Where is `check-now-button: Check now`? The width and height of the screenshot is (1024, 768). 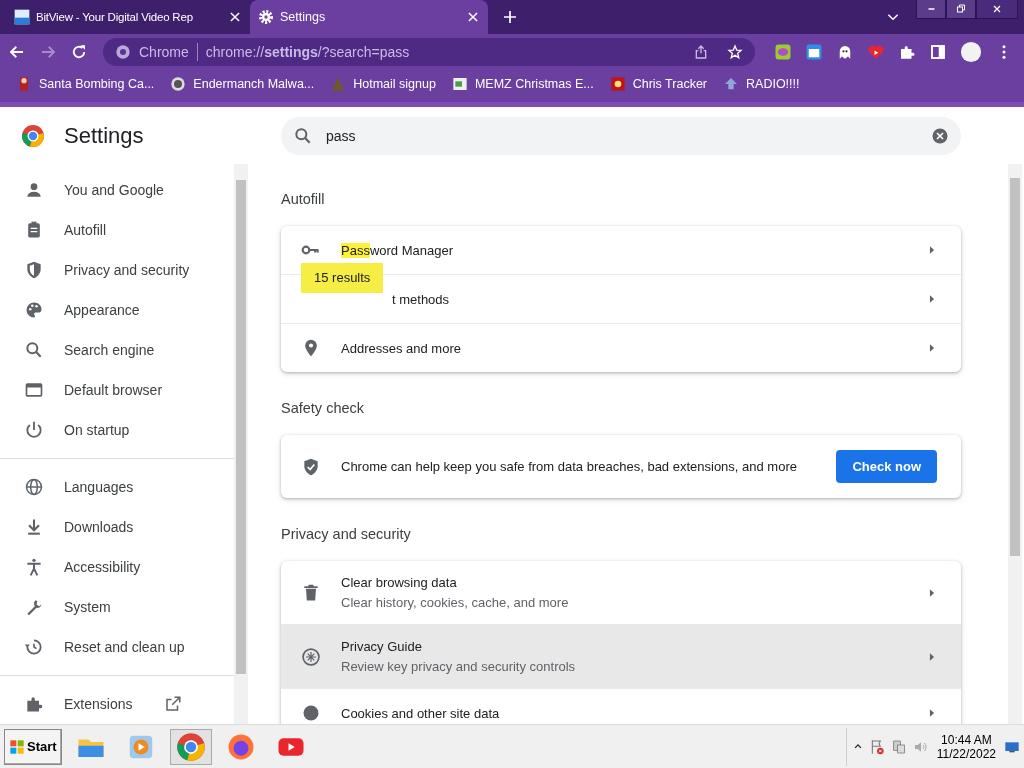 check-now-button: Check now is located at coordinates (886, 466).